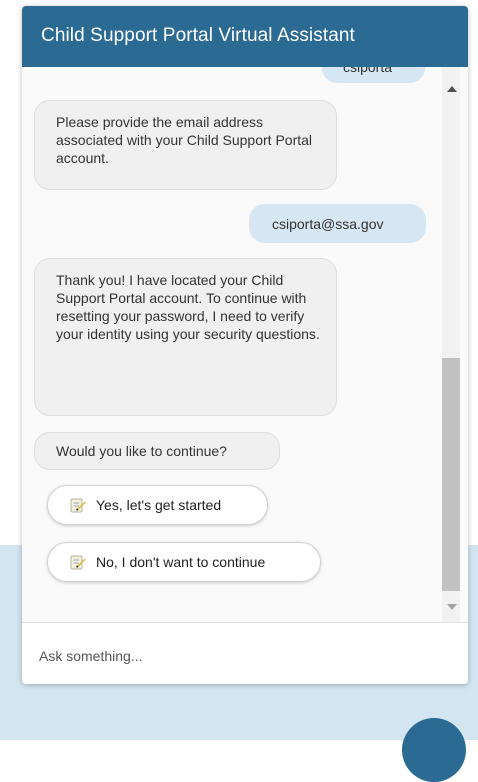  What do you see at coordinates (157, 451) in the screenshot?
I see `bot-message: Would you like to continue?` at bounding box center [157, 451].